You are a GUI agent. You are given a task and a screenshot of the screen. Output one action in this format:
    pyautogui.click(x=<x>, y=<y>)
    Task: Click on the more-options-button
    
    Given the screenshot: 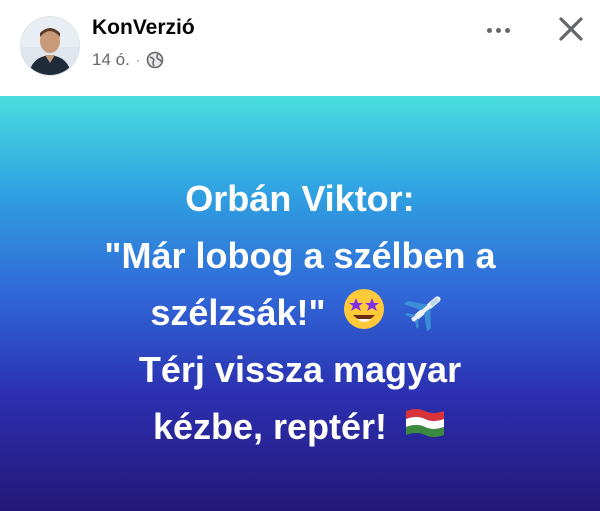 What is the action you would take?
    pyautogui.click(x=498, y=30)
    